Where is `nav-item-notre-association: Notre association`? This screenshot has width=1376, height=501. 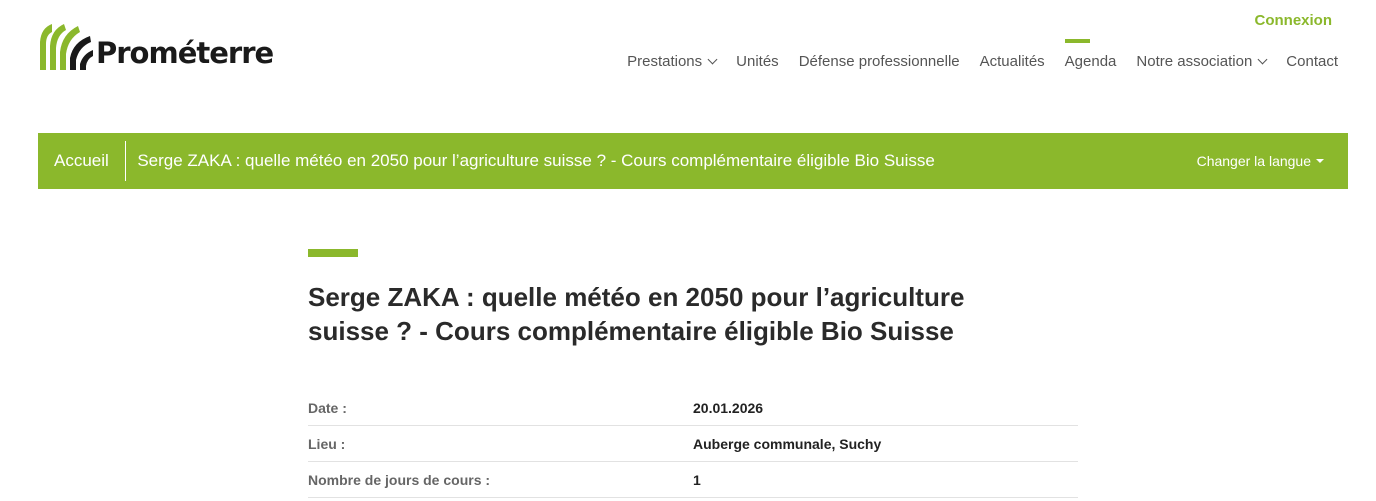 nav-item-notre-association: Notre association is located at coordinates (1201, 62).